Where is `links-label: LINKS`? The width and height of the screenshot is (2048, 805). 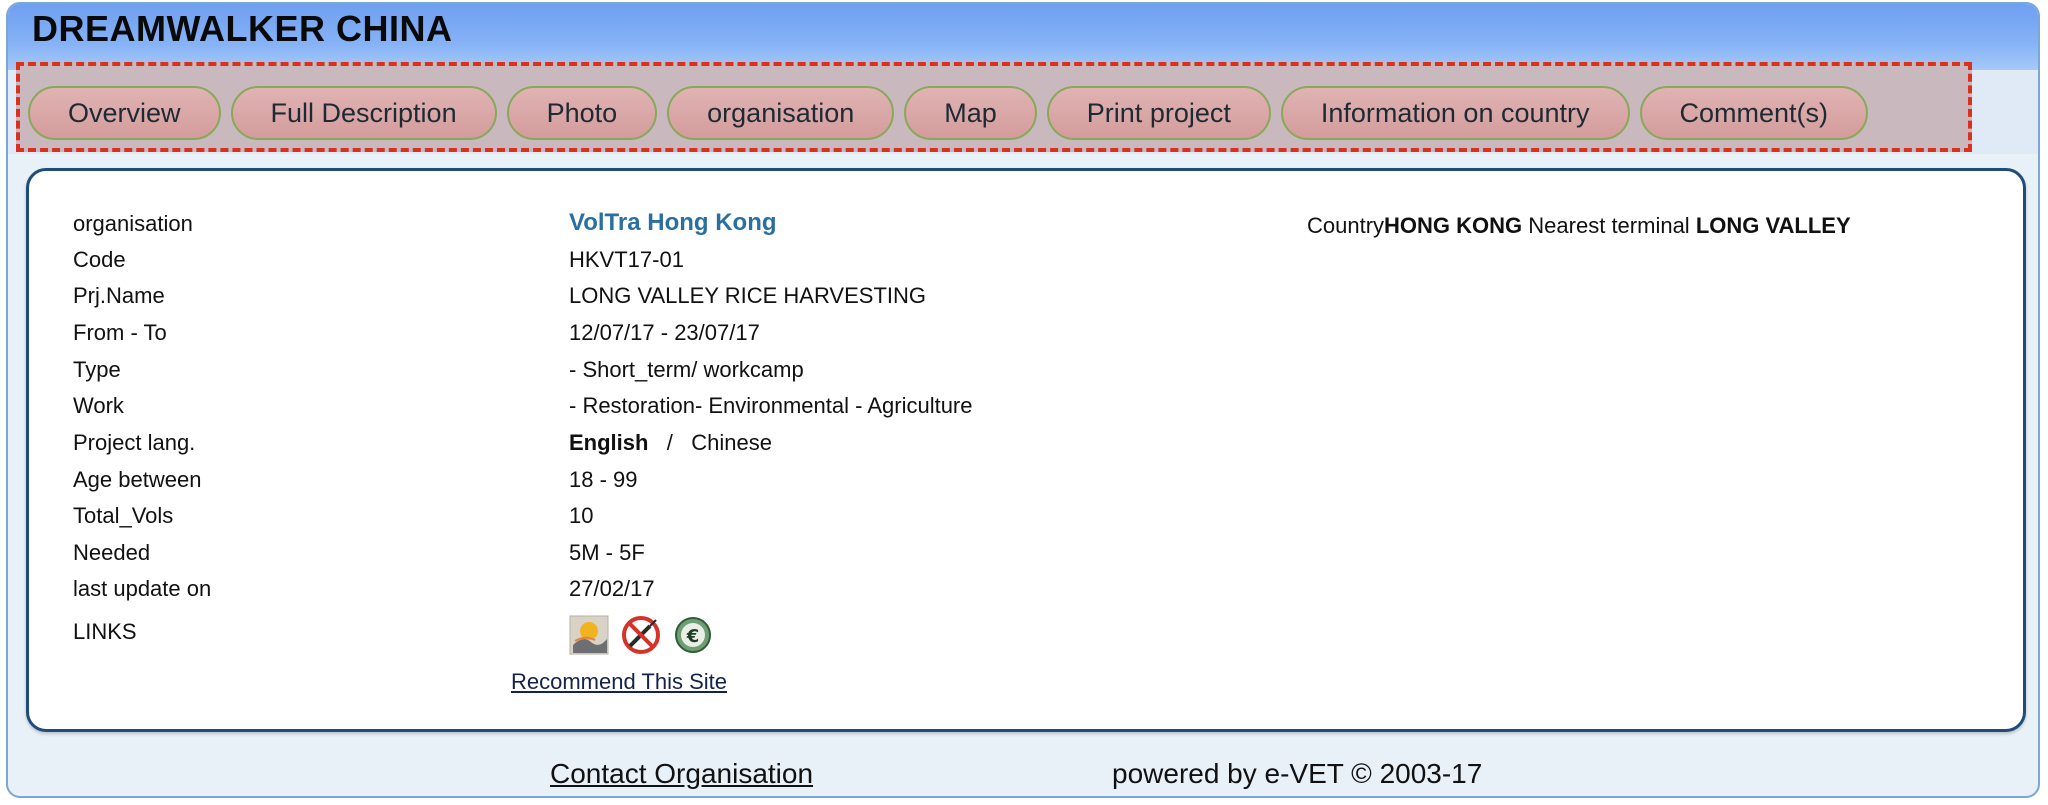 links-label: LINKS is located at coordinates (105, 631).